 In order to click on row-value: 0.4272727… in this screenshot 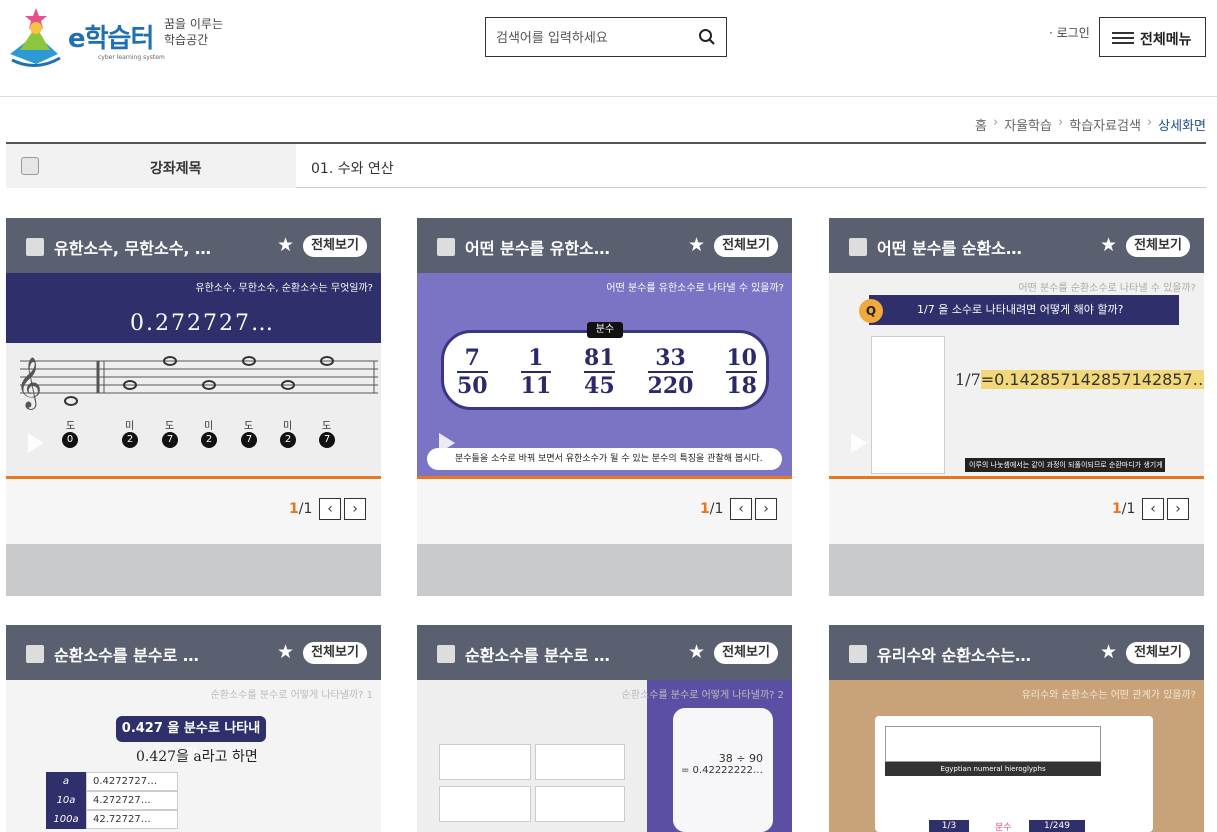, I will do `click(132, 781)`.